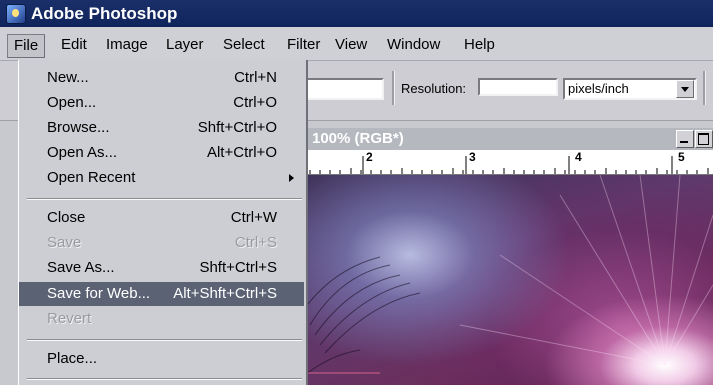 This screenshot has height=385, width=713. What do you see at coordinates (237, 127) in the screenshot?
I see `menu-item-shortcut: Shft+Ctrl+O` at bounding box center [237, 127].